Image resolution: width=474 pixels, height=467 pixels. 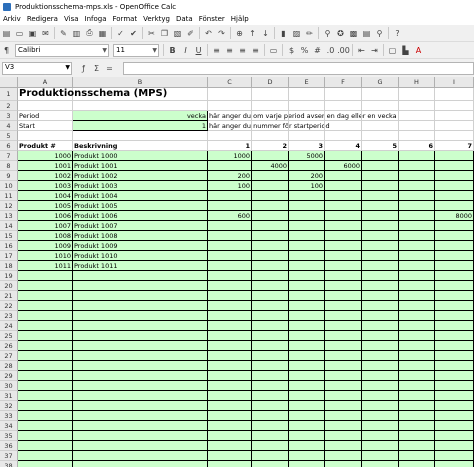 What do you see at coordinates (270, 82) in the screenshot?
I see `column-header-d: D` at bounding box center [270, 82].